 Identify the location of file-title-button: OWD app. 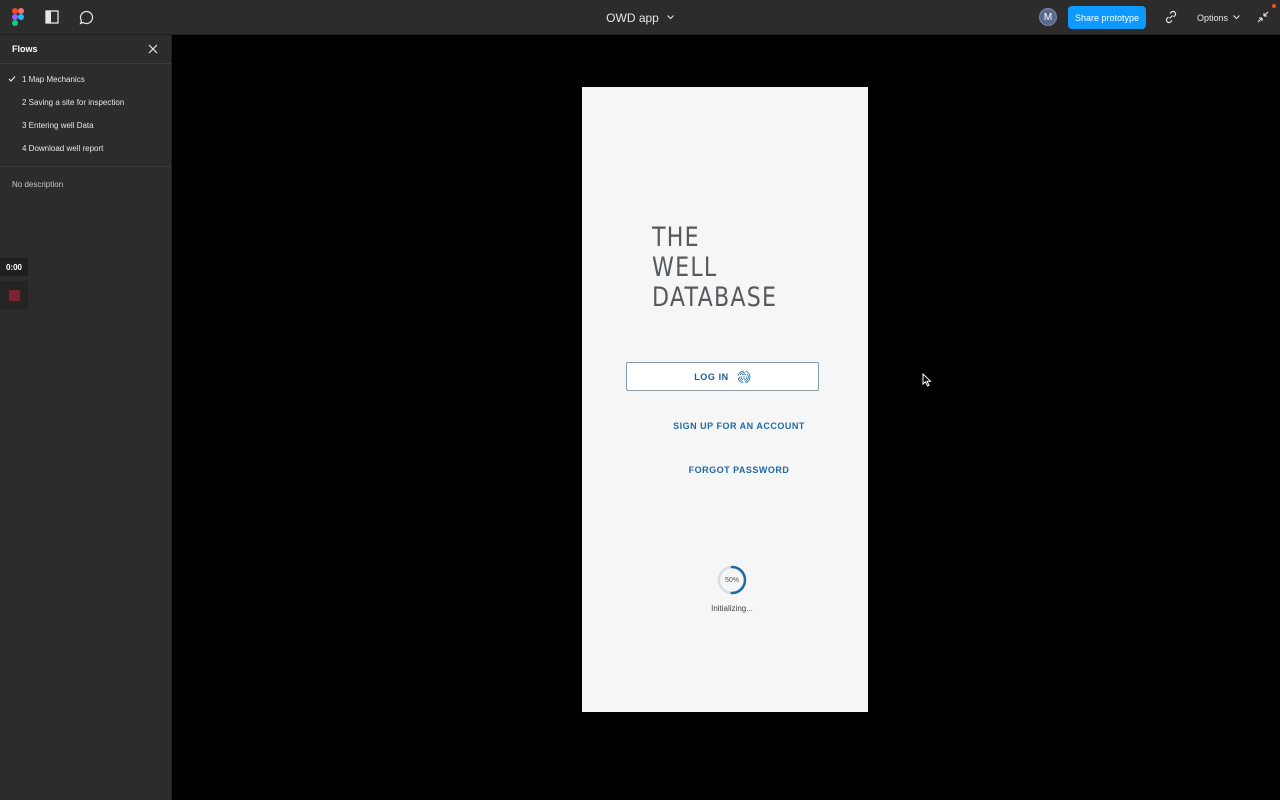
(640, 18).